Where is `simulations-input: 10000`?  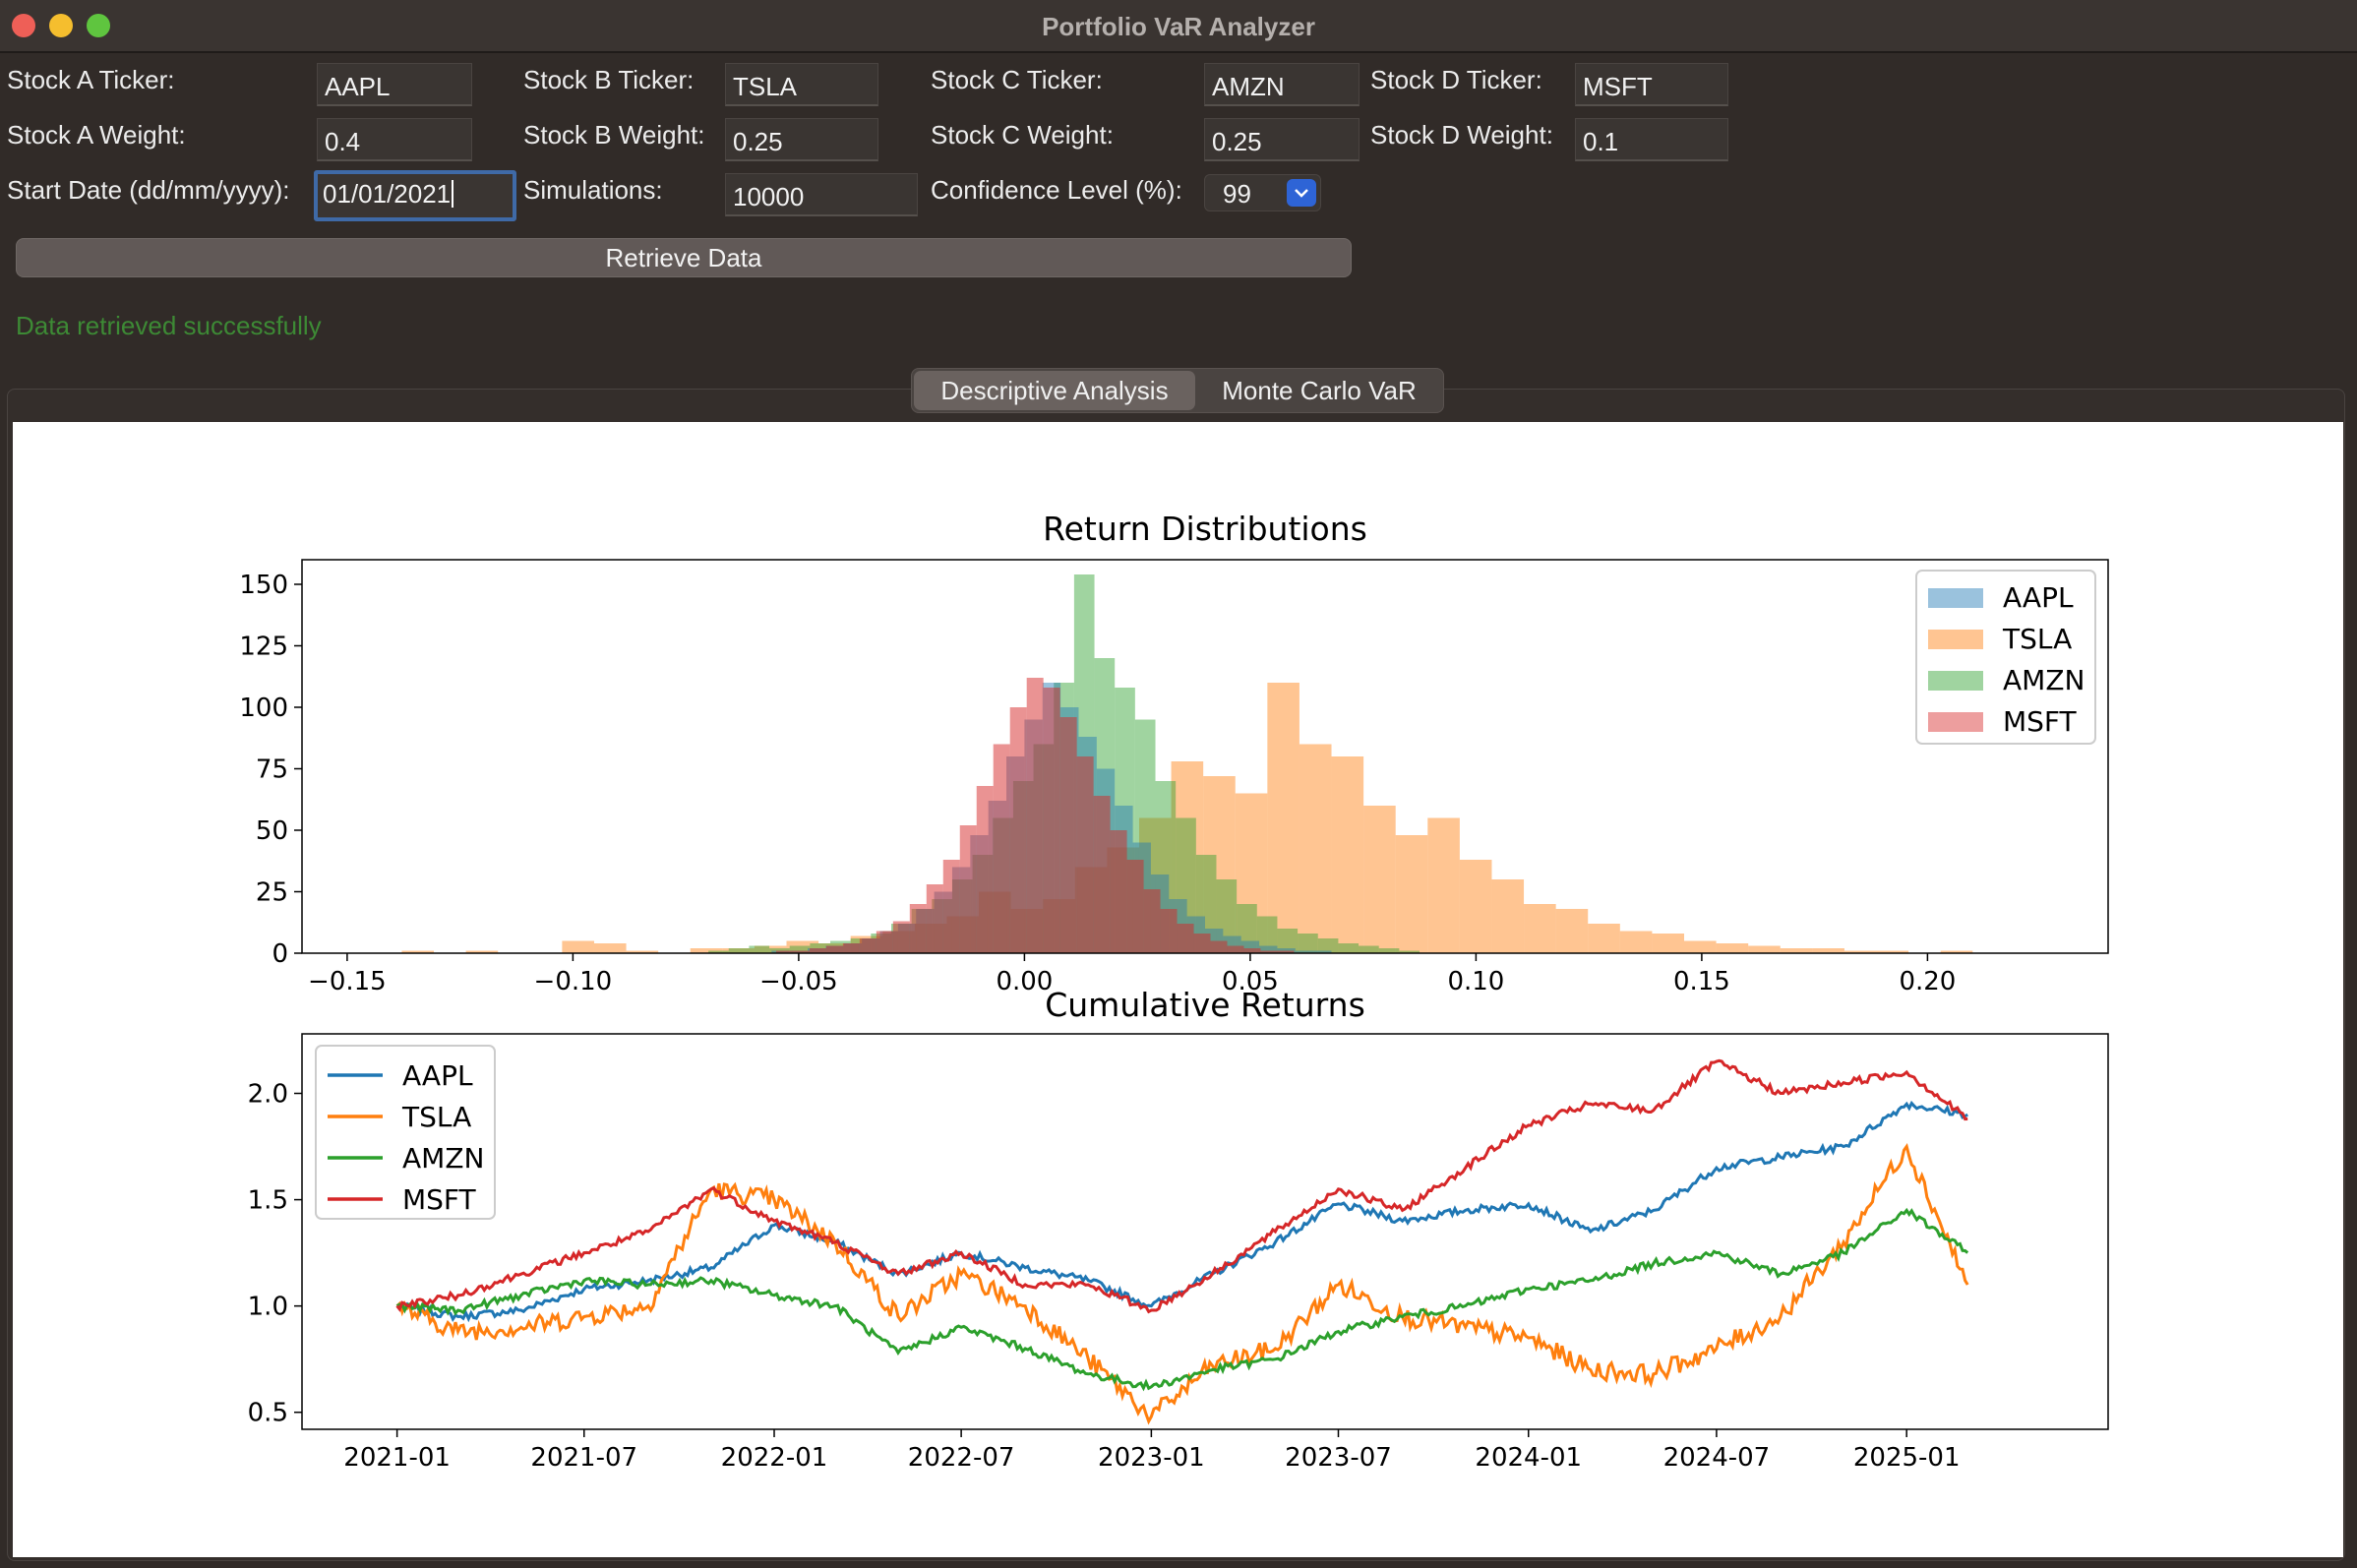 simulations-input: 10000 is located at coordinates (821, 195).